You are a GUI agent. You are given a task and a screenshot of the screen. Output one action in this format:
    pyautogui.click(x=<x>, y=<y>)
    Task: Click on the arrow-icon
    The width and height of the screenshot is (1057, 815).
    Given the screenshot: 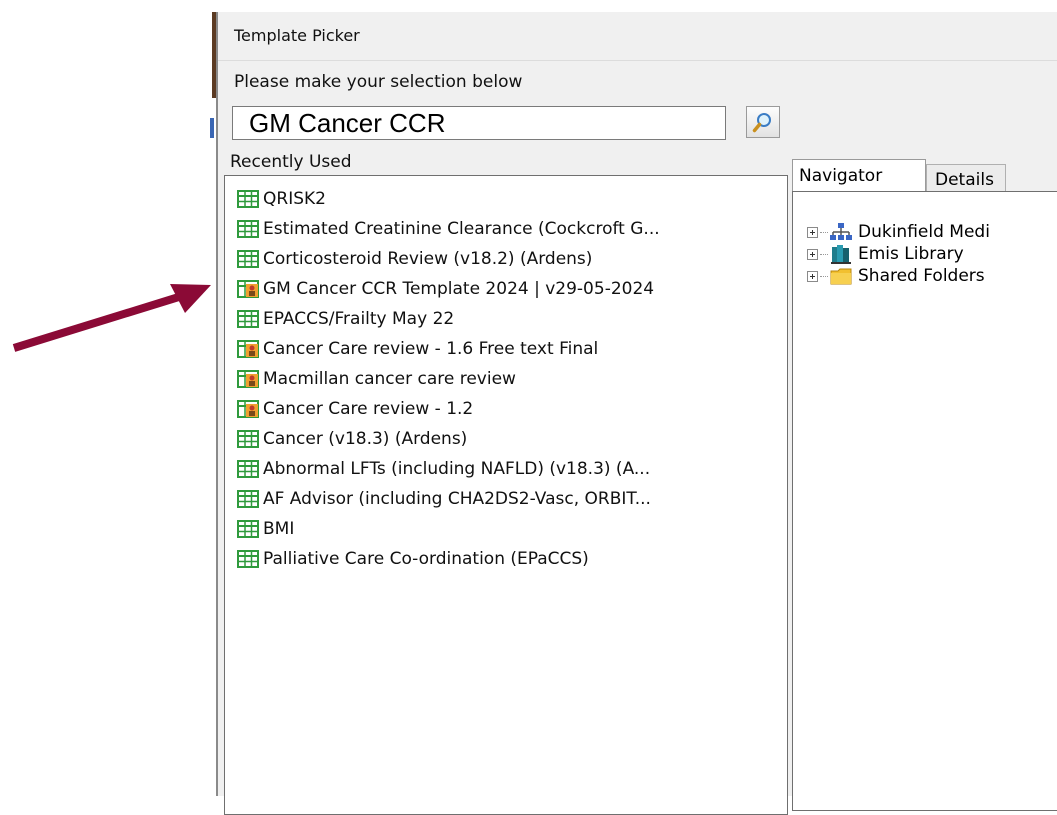 What is the action you would take?
    pyautogui.click(x=111, y=318)
    